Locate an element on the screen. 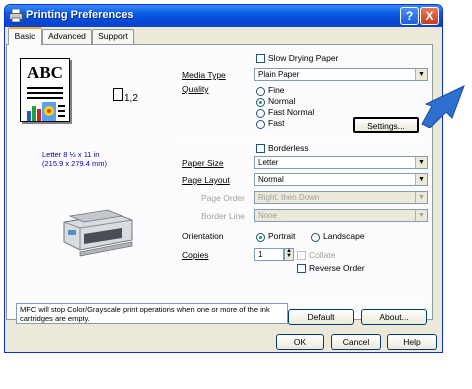 This screenshot has height=389, width=472. copies-value: 1 is located at coordinates (260, 254).